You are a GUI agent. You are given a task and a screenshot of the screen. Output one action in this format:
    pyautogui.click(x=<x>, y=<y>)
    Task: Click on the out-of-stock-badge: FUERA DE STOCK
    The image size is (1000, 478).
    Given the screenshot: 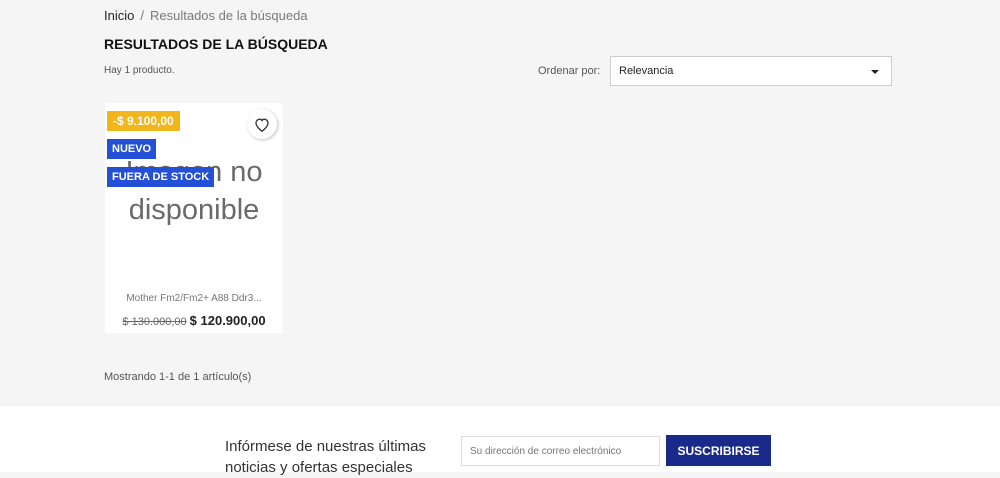 What is the action you would take?
    pyautogui.click(x=161, y=177)
    